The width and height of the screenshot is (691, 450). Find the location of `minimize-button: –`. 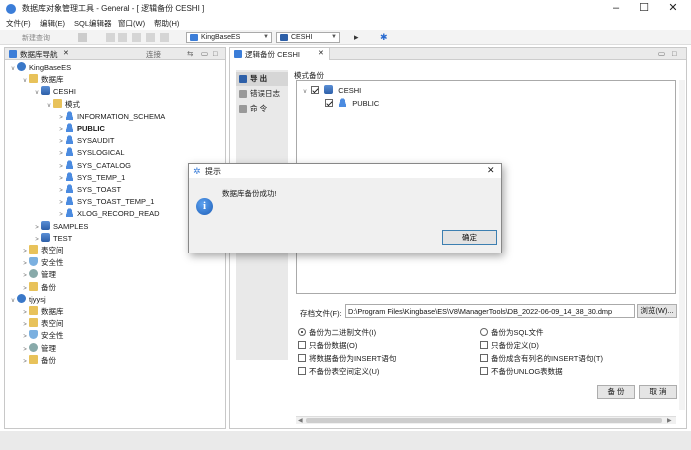

minimize-button: – is located at coordinates (616, 8).